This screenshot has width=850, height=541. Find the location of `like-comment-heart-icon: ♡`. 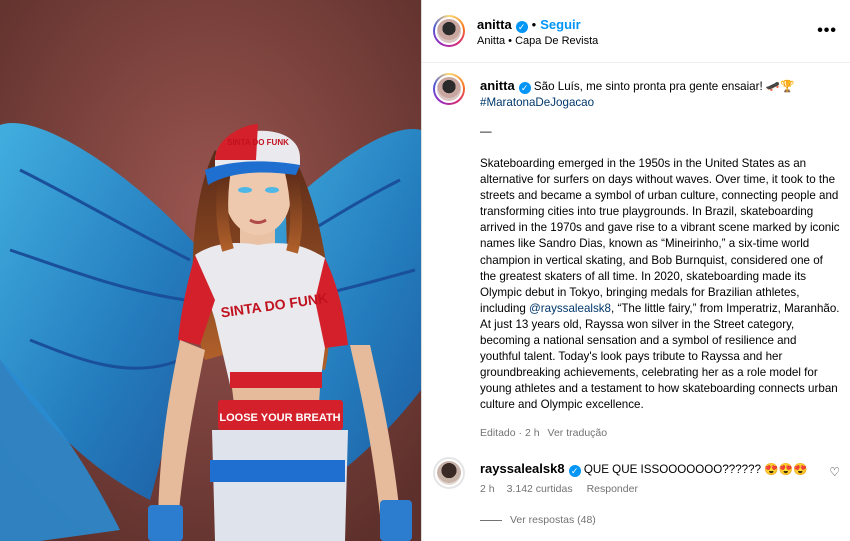

like-comment-heart-icon: ♡ is located at coordinates (834, 472).